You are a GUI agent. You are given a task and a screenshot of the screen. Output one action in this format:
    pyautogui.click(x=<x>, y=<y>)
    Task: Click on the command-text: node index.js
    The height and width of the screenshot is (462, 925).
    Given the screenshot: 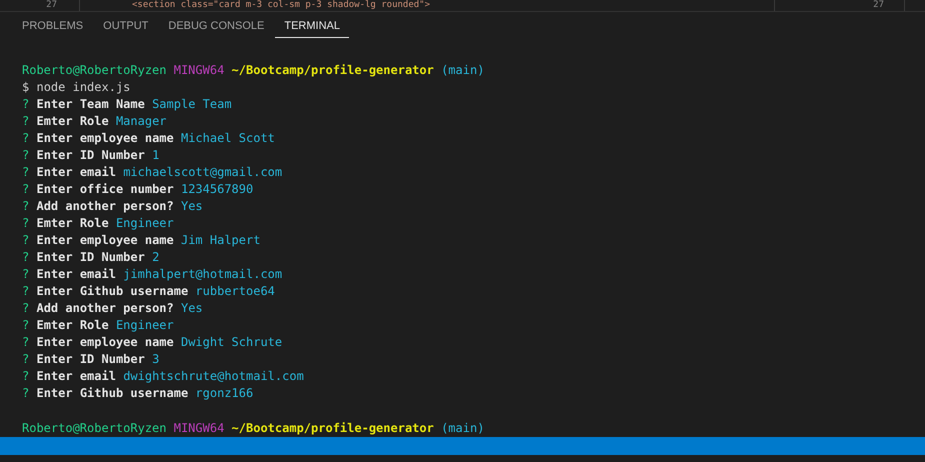 What is the action you would take?
    pyautogui.click(x=83, y=87)
    